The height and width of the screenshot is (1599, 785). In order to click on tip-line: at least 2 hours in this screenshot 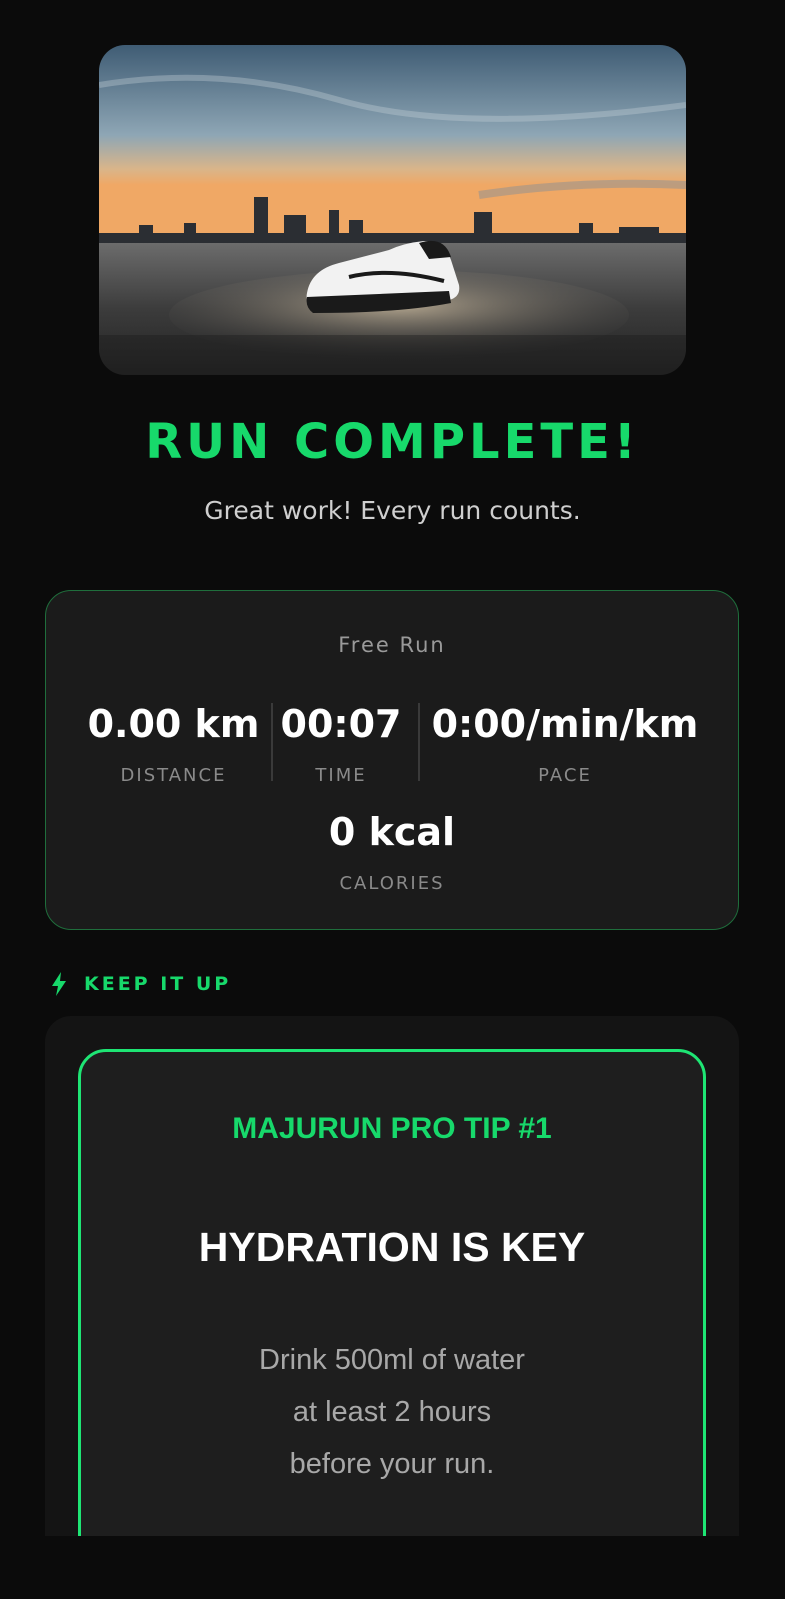, I will do `click(392, 1412)`.